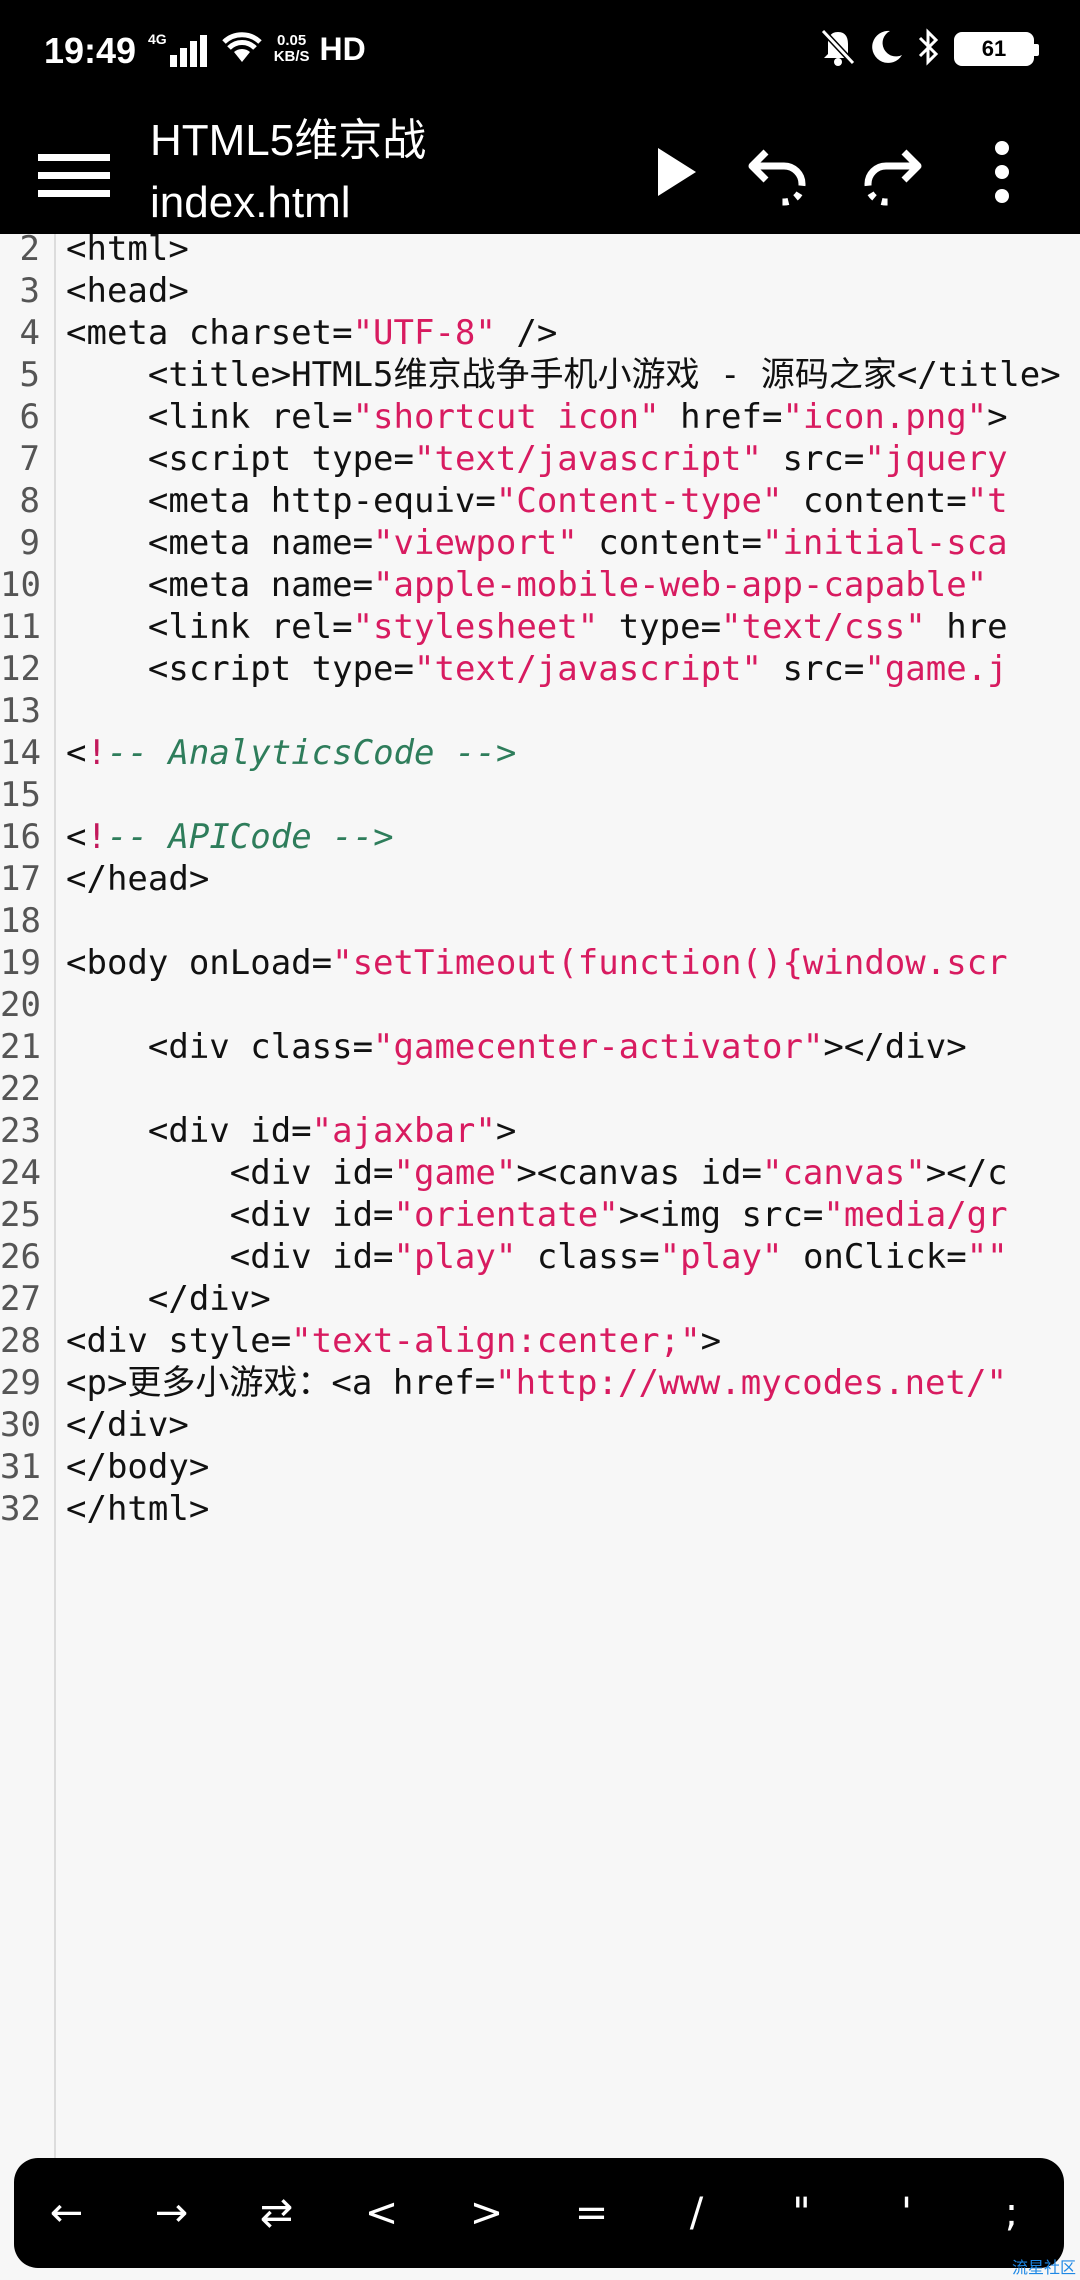  Describe the element at coordinates (540, 1509) in the screenshot. I see `code-line: 32 </html>` at that location.